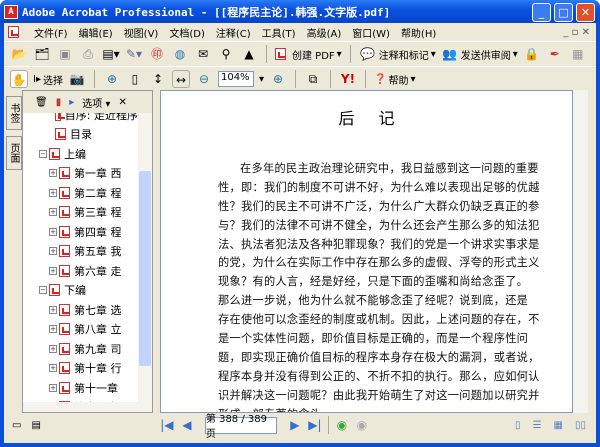 The height and width of the screenshot is (447, 600). Describe the element at coordinates (19, 79) in the screenshot. I see `hand-tool-icon: ✋` at that location.